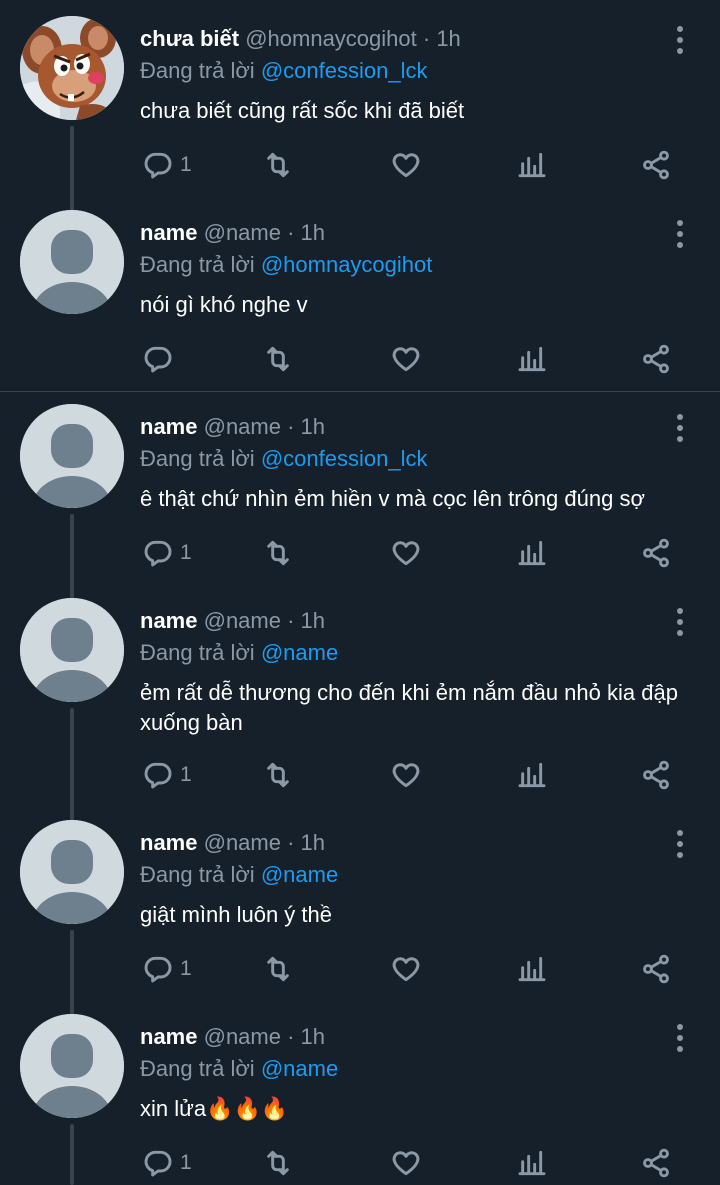  Describe the element at coordinates (214, 1108) in the screenshot. I see `tweet-text: xin lửa🔥🔥🔥` at that location.